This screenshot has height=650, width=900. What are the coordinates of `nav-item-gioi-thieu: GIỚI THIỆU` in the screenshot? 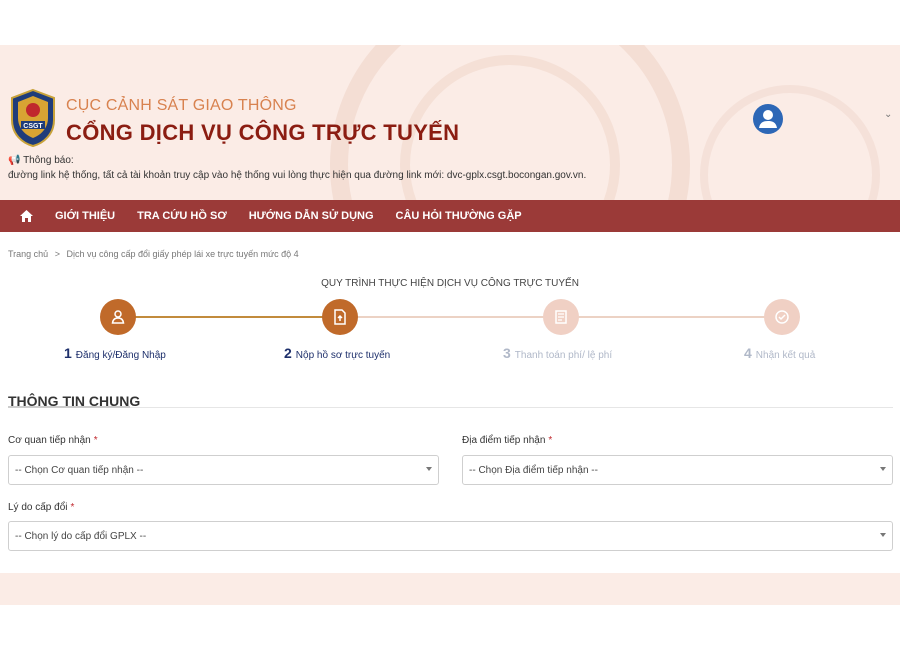 It's located at (85, 216).